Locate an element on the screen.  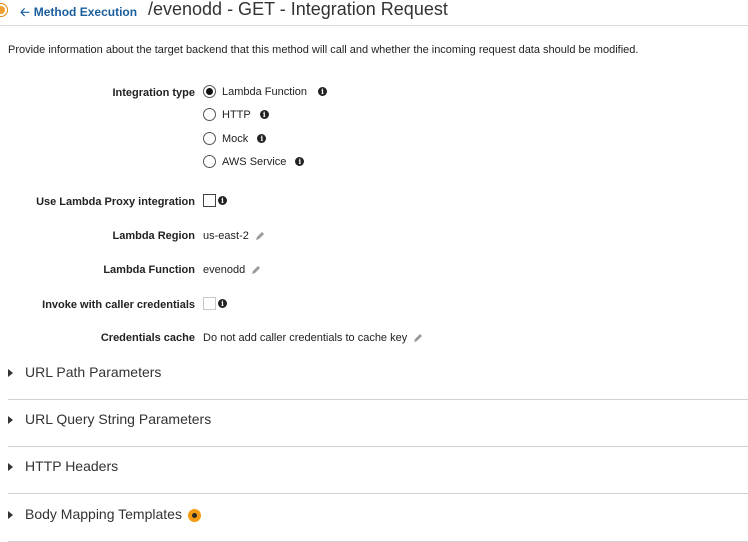
lambda-region-field: us-east-2 is located at coordinates (234, 236).